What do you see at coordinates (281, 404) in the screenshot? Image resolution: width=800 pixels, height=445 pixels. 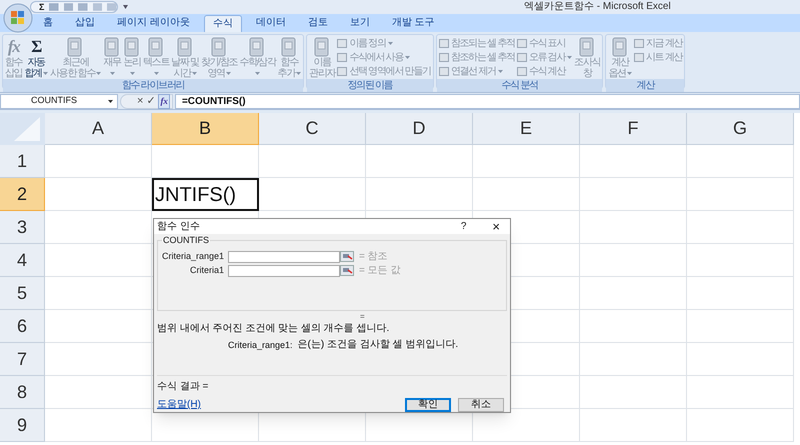 I see `help-link: 도움말(H)` at bounding box center [281, 404].